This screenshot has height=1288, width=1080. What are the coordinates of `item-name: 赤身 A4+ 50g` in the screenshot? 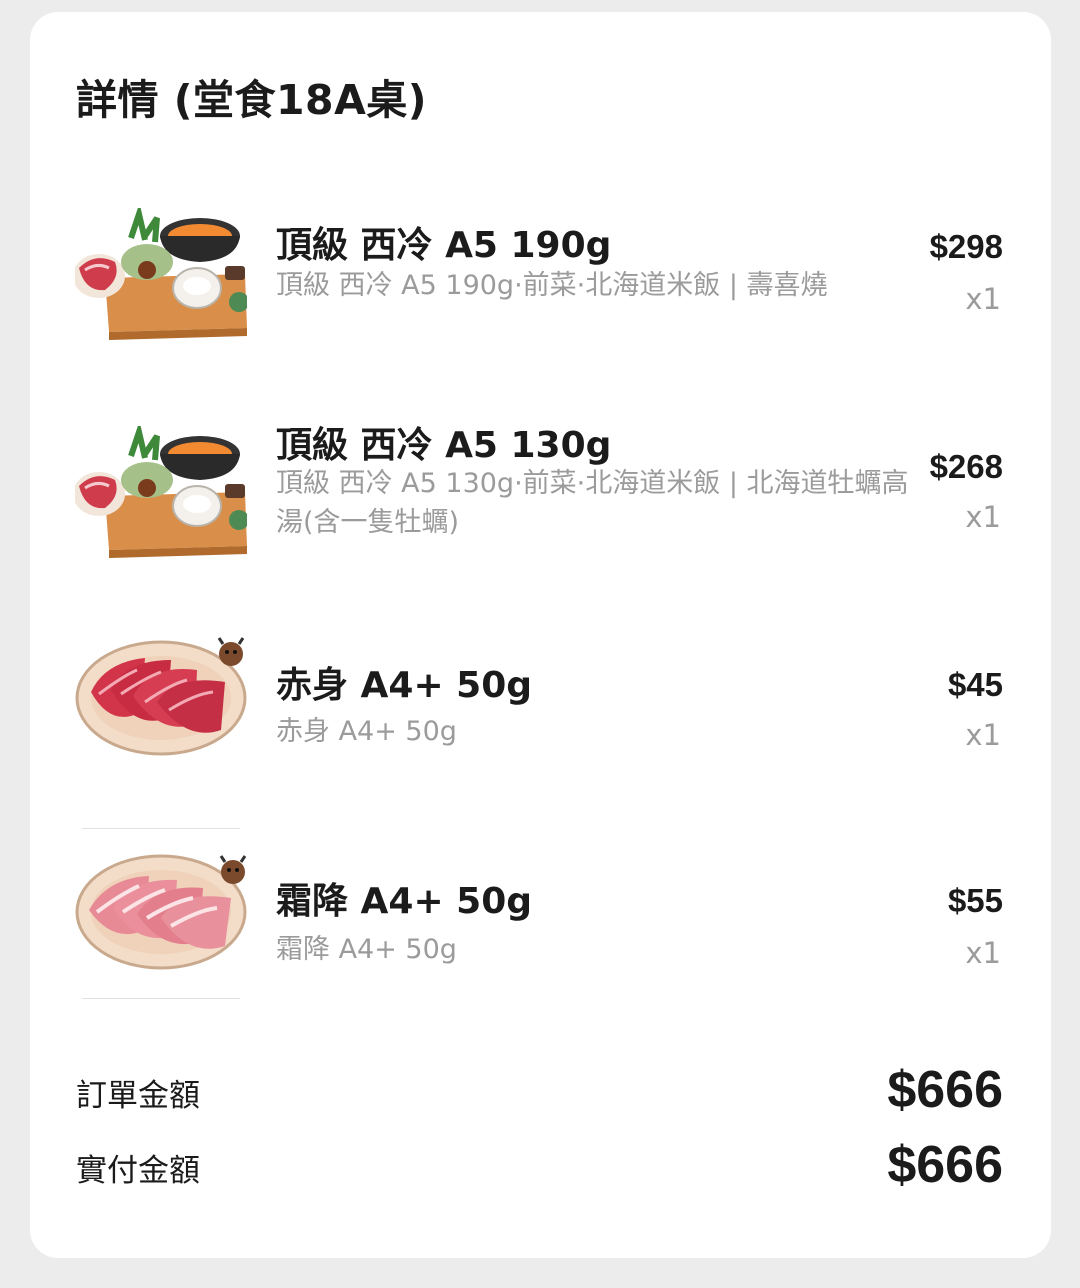 It's located at (404, 685).